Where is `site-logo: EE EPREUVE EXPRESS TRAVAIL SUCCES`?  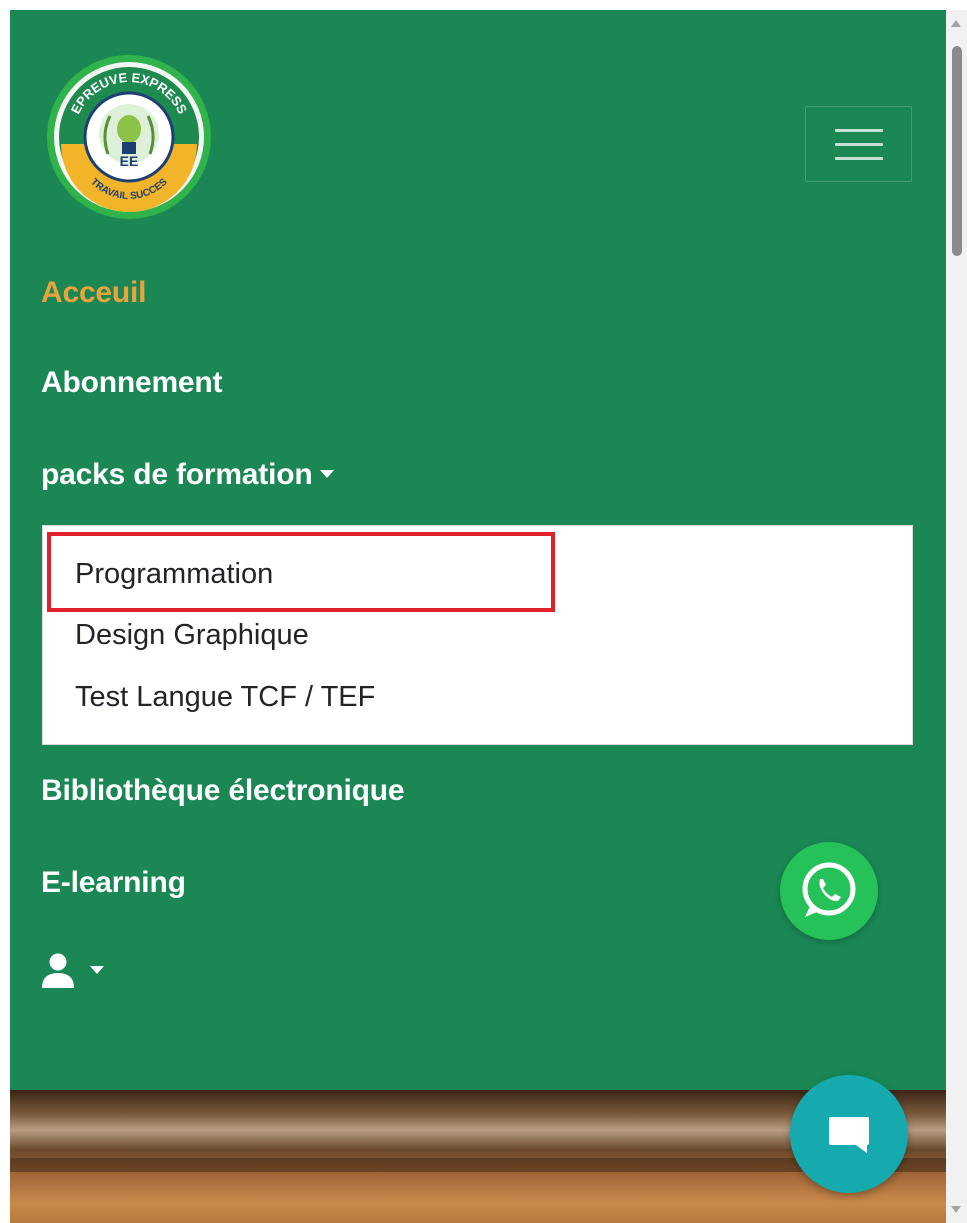
site-logo: EE EPREUVE EXPRESS TRAVAIL SUCCES is located at coordinates (129, 137).